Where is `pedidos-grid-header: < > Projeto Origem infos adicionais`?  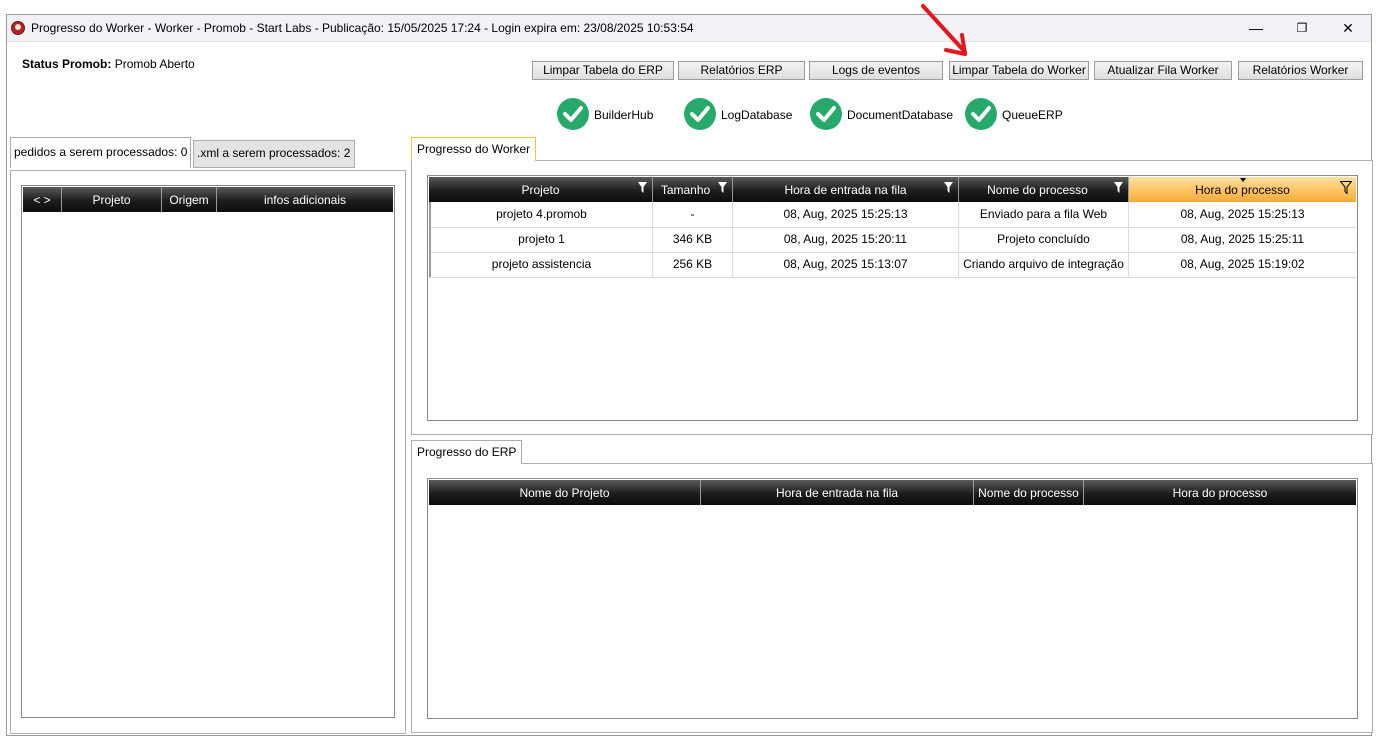 pedidos-grid-header: < > Projeto Origem infos adicionais is located at coordinates (208, 199).